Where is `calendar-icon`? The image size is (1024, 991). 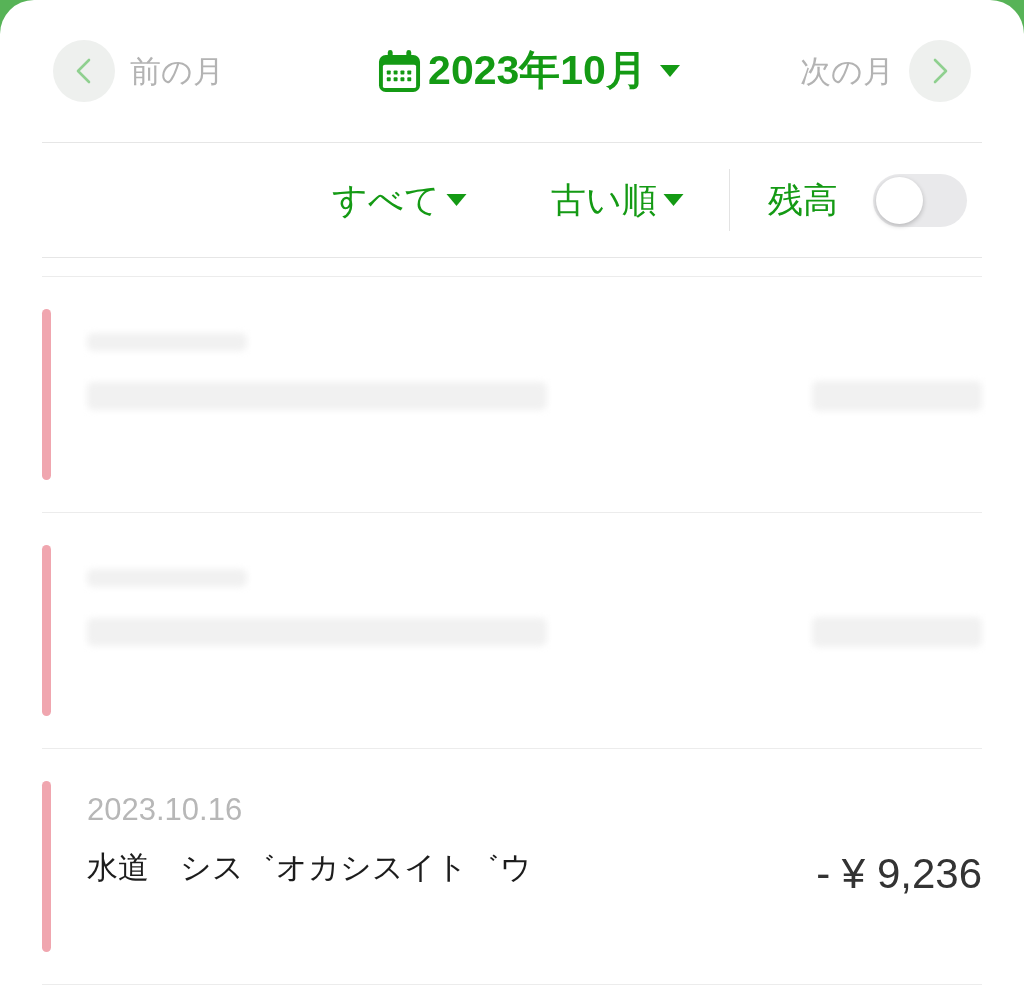
calendar-icon is located at coordinates (400, 71).